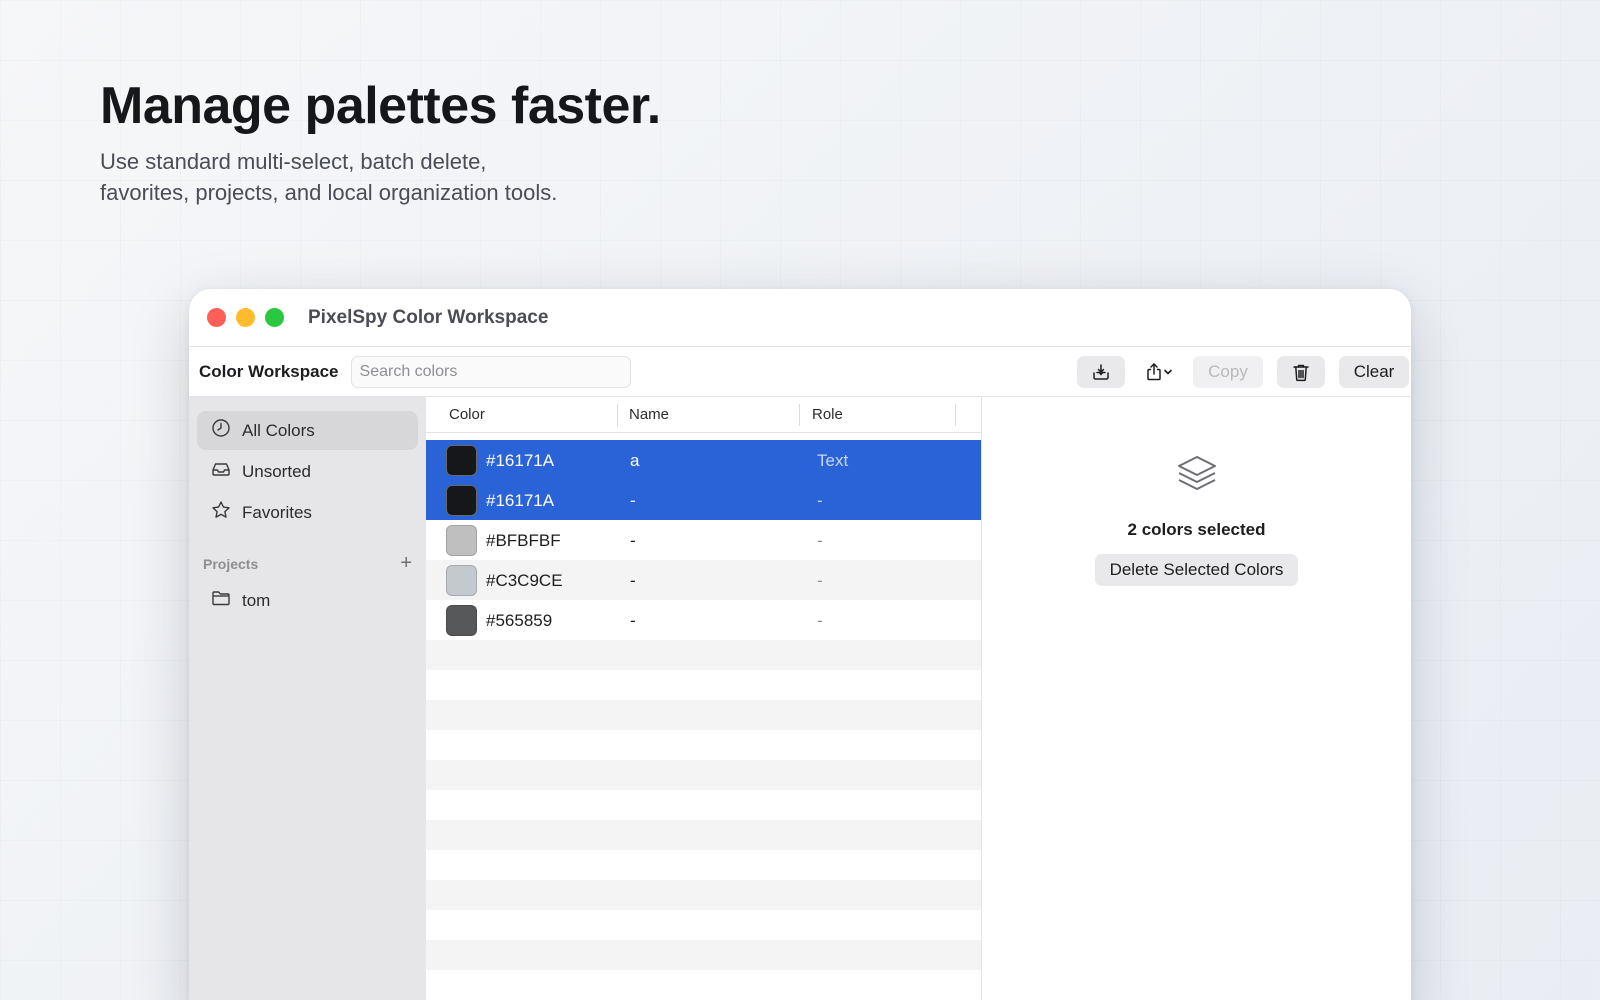 The height and width of the screenshot is (1000, 1600). Describe the element at coordinates (216, 317) in the screenshot. I see `close-window-button` at that location.